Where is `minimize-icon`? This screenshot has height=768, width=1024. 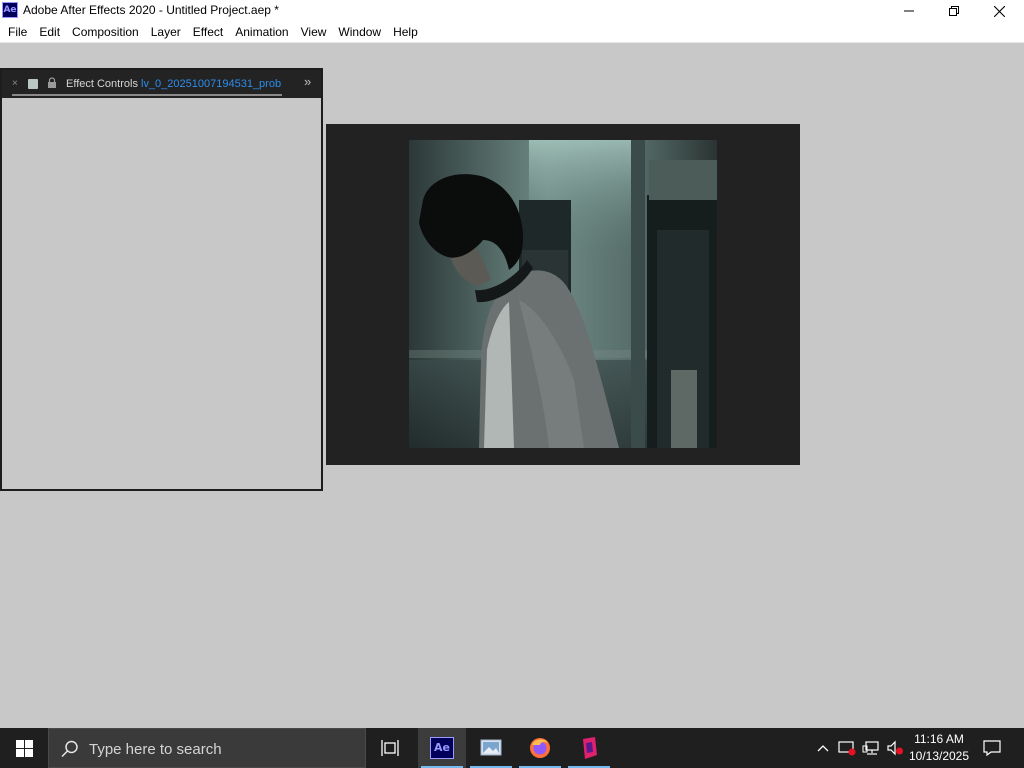
minimize-icon is located at coordinates (909, 11).